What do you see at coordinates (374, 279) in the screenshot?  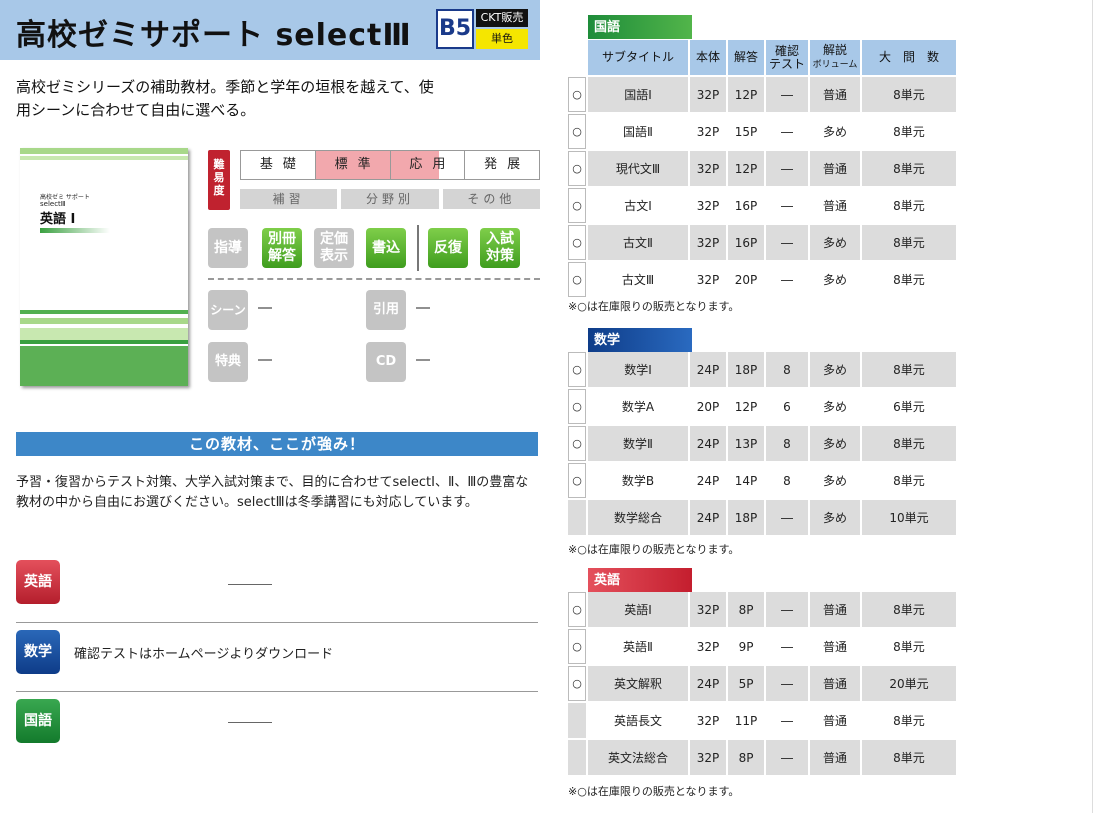 I see `dashed-divider` at bounding box center [374, 279].